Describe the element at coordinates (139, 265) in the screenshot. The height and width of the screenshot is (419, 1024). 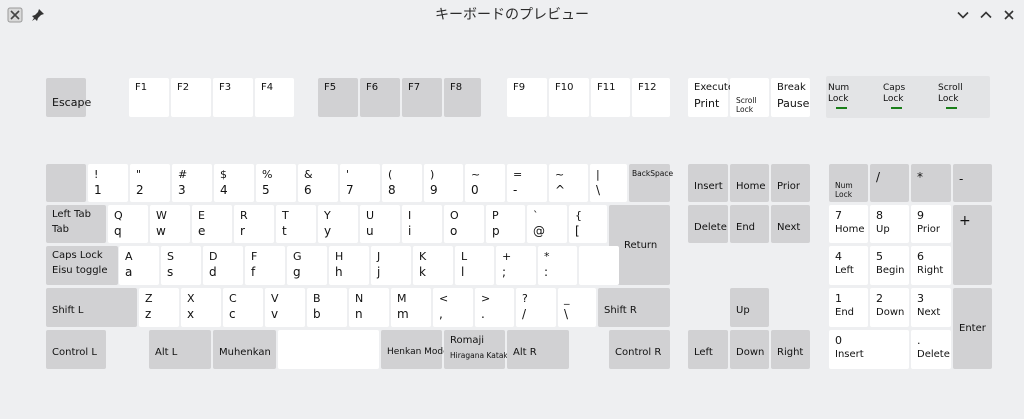
I see `key-a: Aa` at that location.